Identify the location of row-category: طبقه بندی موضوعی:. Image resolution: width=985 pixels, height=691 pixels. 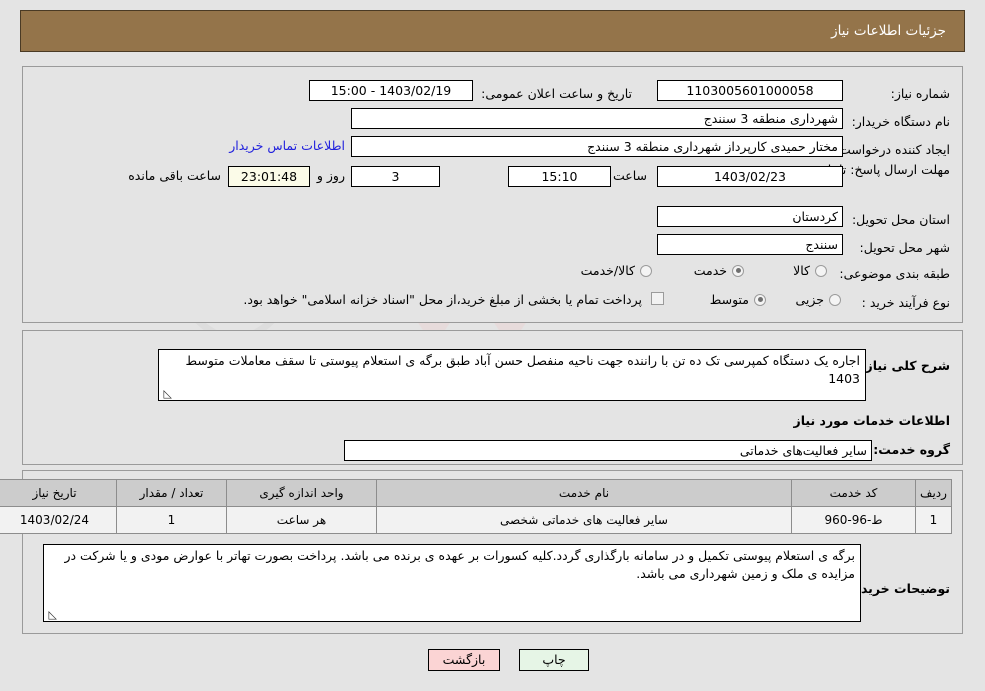
(894, 273).